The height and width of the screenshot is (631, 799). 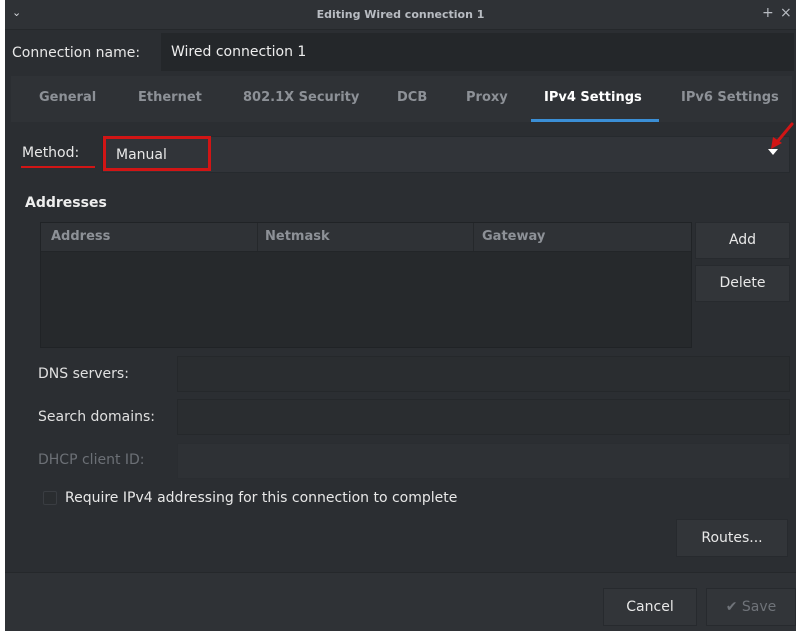 I want to click on window-title: Editing Wired connection 1, so click(x=400, y=14).